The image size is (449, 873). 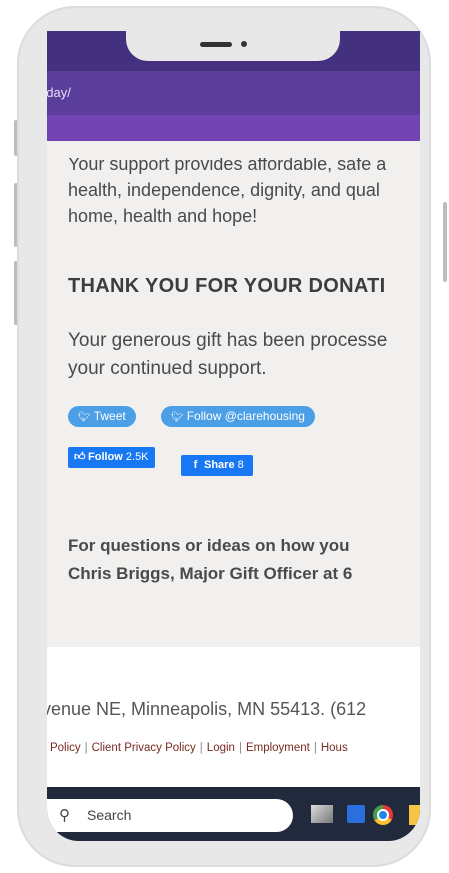 I want to click on footer-link: Login, so click(x=221, y=748).